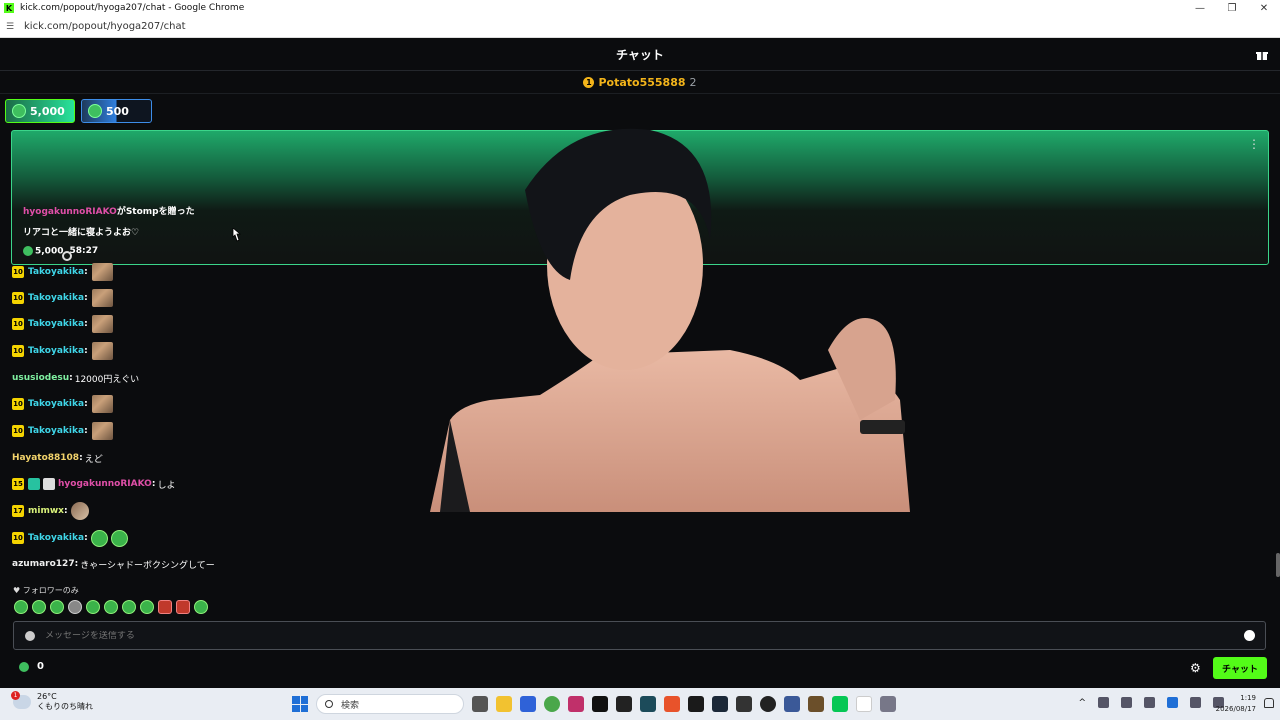 The width and height of the screenshot is (1280, 720). I want to click on emoji-picker-icon, so click(1249, 635).